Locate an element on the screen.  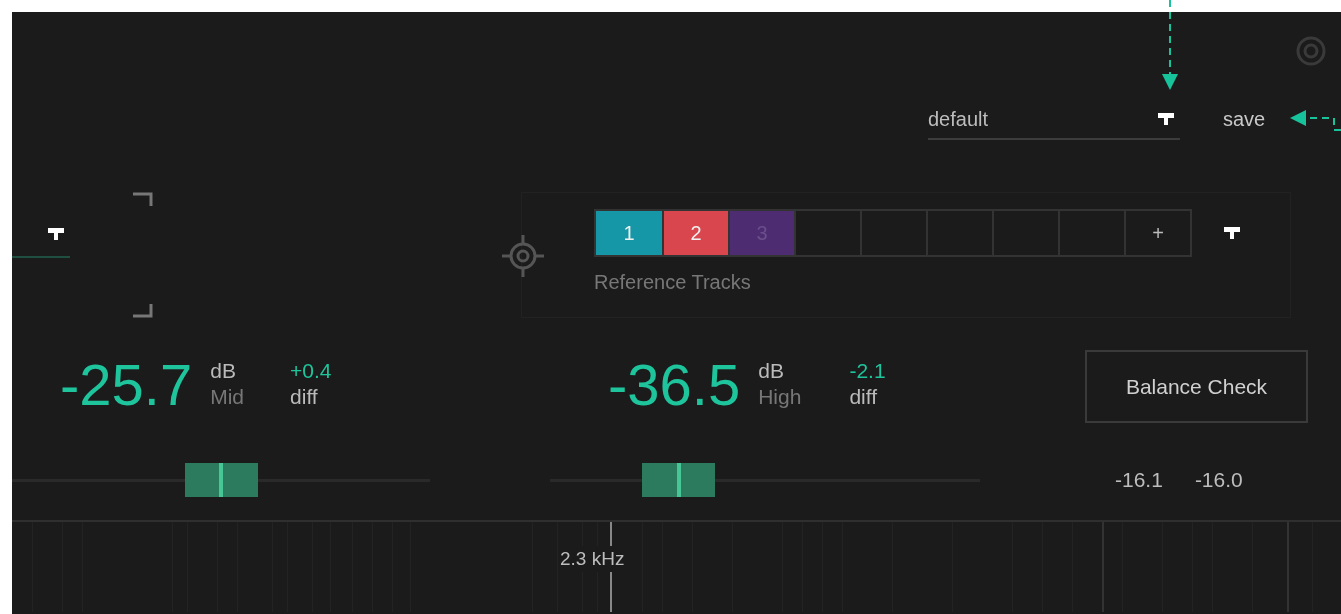
track-slot: 2 is located at coordinates (695, 233).